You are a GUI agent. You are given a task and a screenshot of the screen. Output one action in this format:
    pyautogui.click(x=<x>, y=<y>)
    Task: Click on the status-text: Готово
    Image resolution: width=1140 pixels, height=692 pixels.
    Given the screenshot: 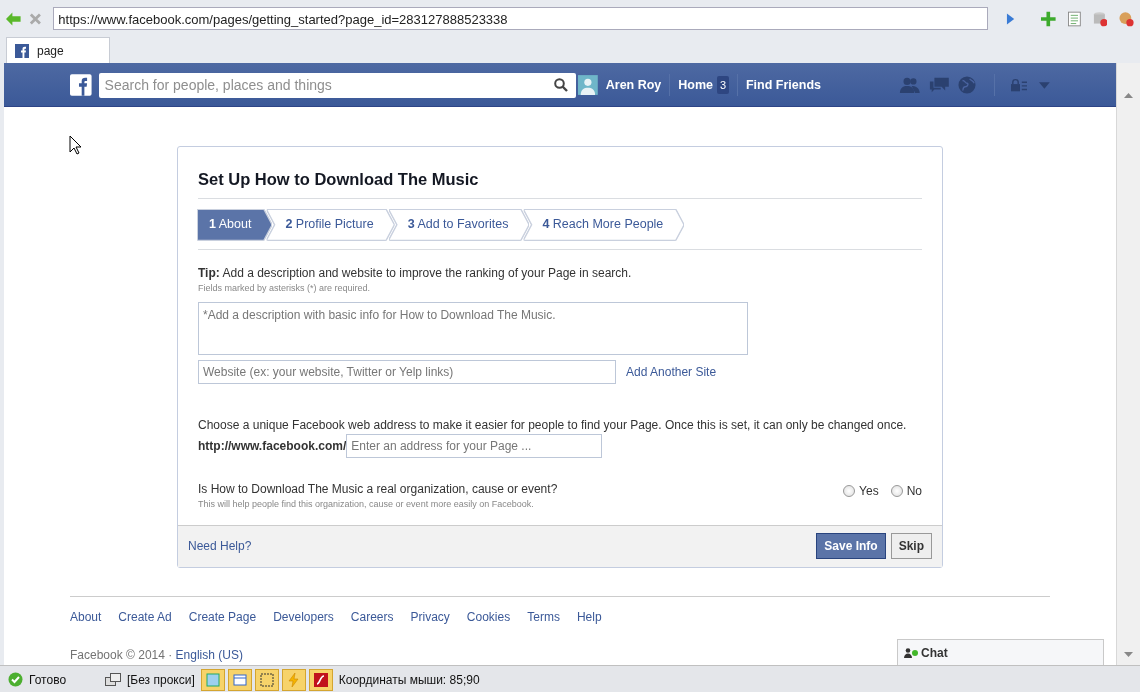 What is the action you would take?
    pyautogui.click(x=48, y=680)
    